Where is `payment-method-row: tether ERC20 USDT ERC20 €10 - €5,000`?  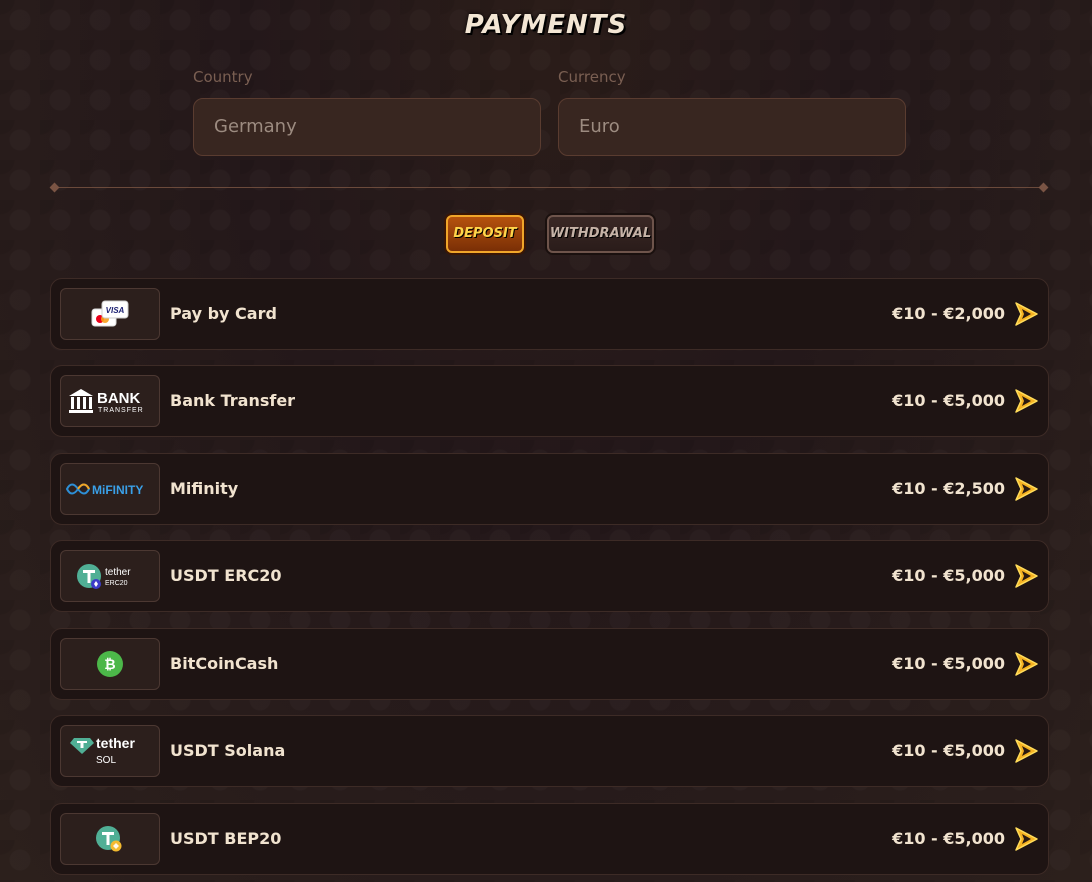 payment-method-row: tether ERC20 USDT ERC20 €10 - €5,000 is located at coordinates (549, 576).